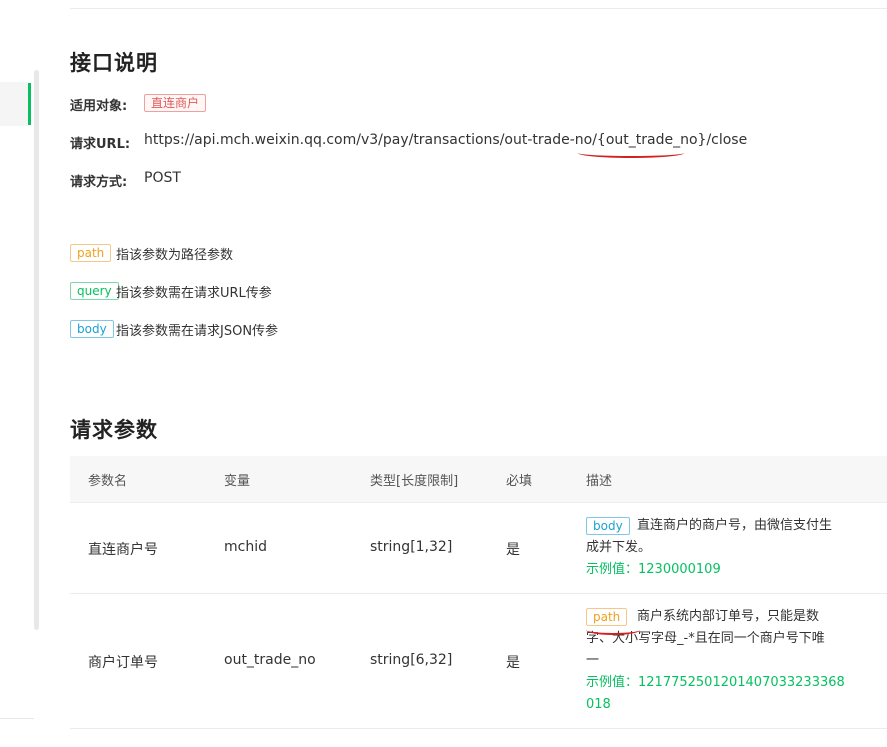  I want to click on cell-tag-body: body, so click(608, 526).